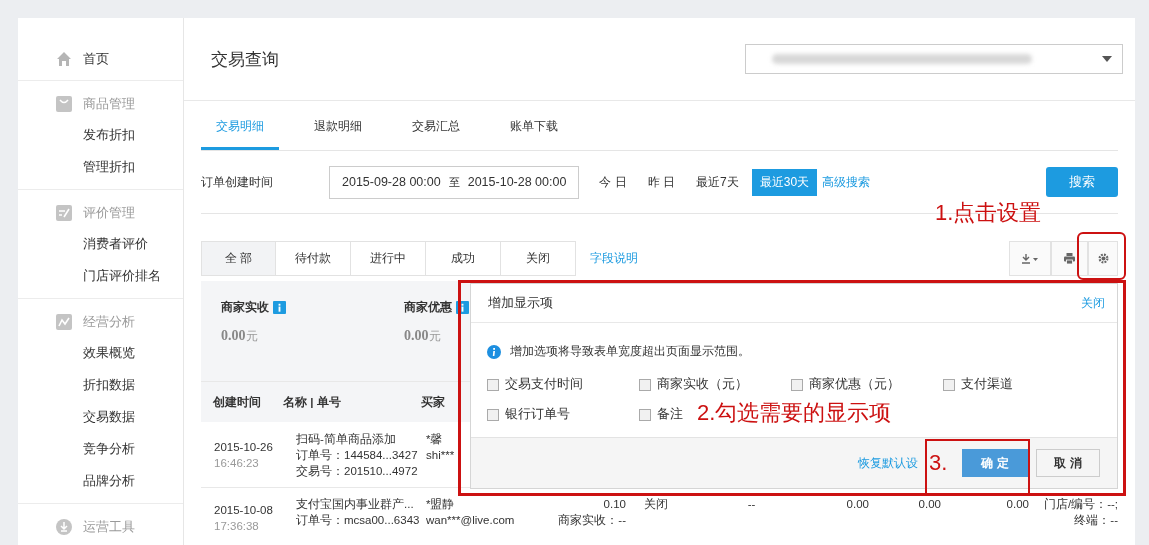  What do you see at coordinates (244, 510) in the screenshot?
I see `date-text: 2015-10-08` at bounding box center [244, 510].